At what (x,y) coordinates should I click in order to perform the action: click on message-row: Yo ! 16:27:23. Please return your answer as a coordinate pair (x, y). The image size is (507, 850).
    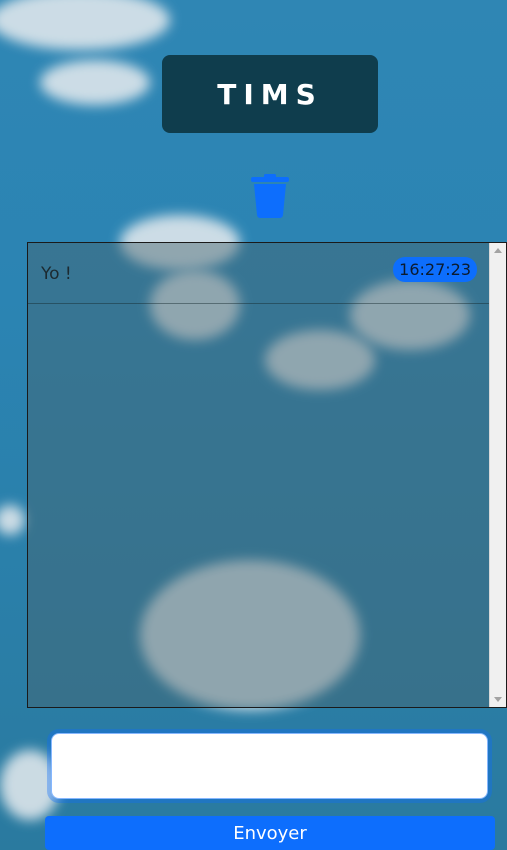
    Looking at the image, I should click on (259, 273).